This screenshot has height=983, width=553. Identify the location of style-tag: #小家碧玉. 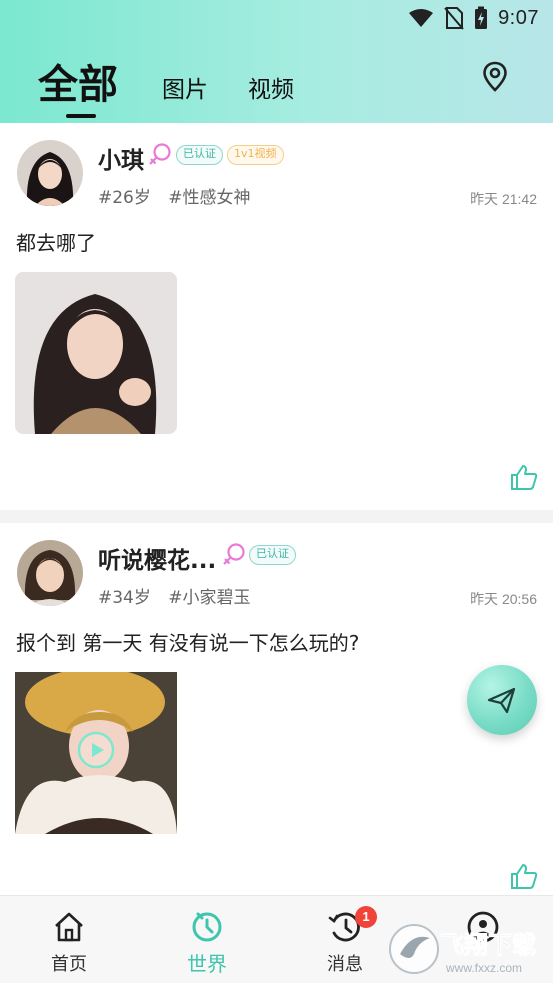
(209, 598).